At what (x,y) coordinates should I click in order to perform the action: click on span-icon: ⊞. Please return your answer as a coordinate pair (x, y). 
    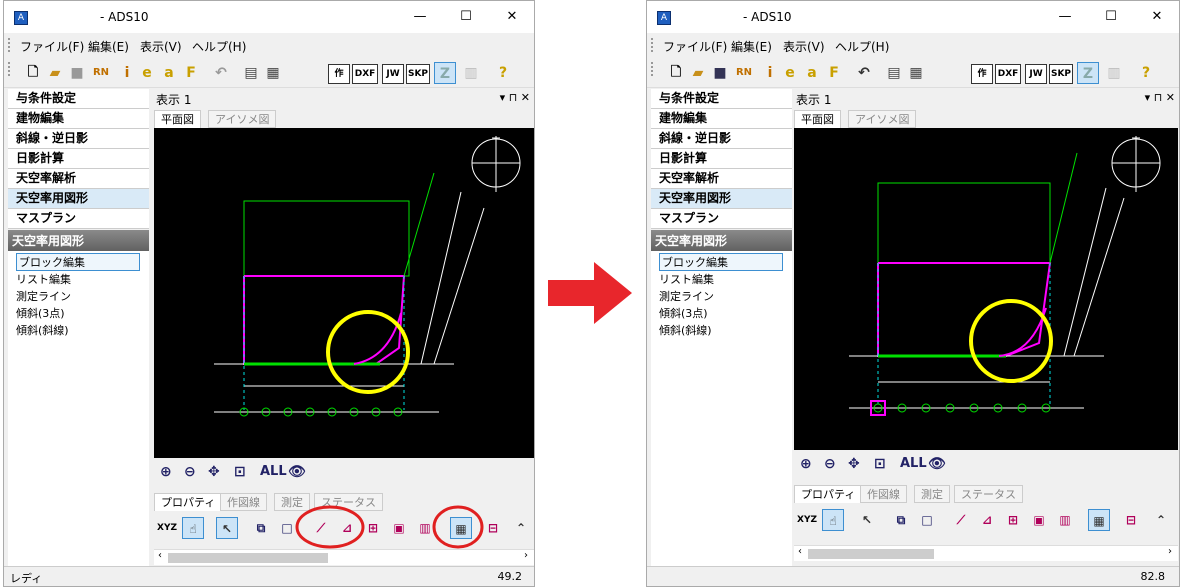
    Looking at the image, I should click on (1013, 520).